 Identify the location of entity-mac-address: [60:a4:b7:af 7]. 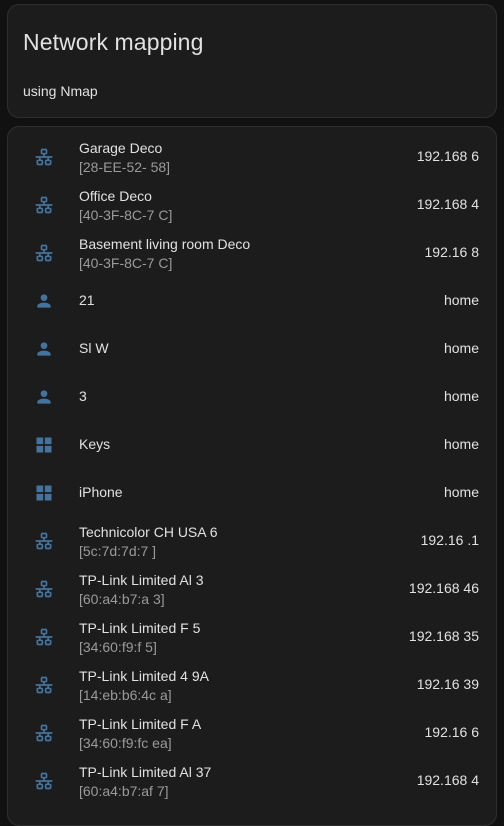
(124, 791).